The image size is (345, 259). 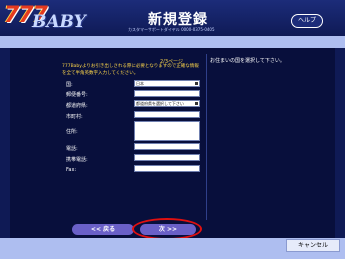 What do you see at coordinates (167, 146) in the screenshot?
I see `phone-input` at bounding box center [167, 146].